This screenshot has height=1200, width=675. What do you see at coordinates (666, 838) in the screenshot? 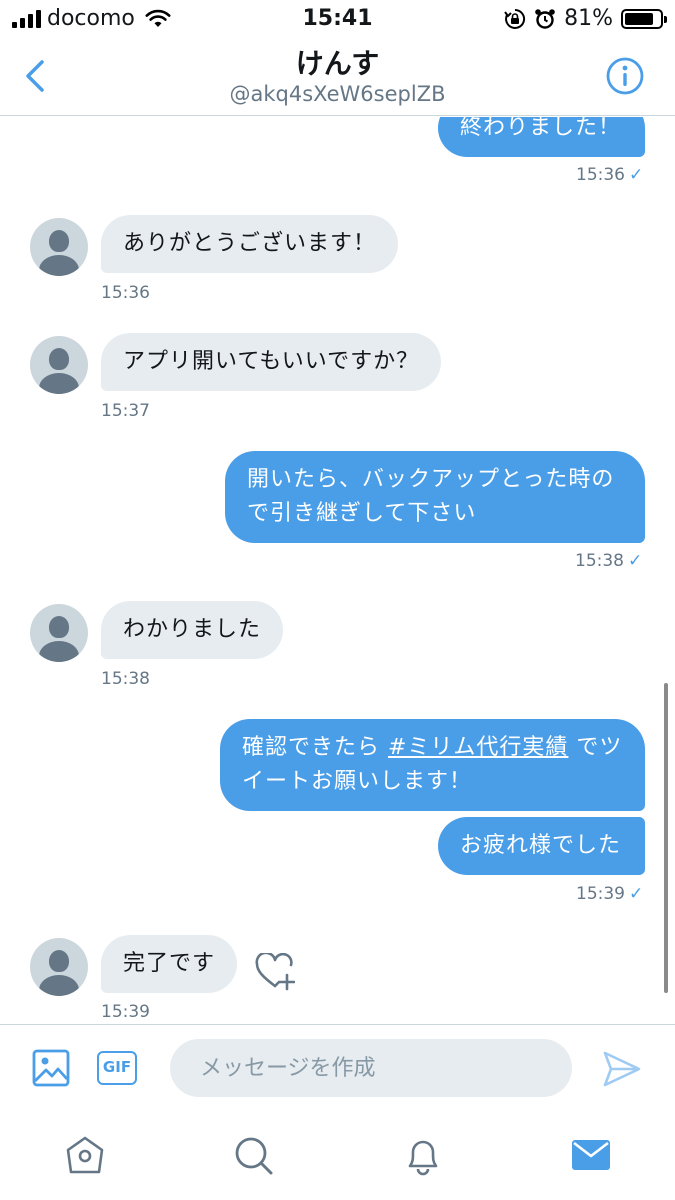
I see `scrollbar` at bounding box center [666, 838].